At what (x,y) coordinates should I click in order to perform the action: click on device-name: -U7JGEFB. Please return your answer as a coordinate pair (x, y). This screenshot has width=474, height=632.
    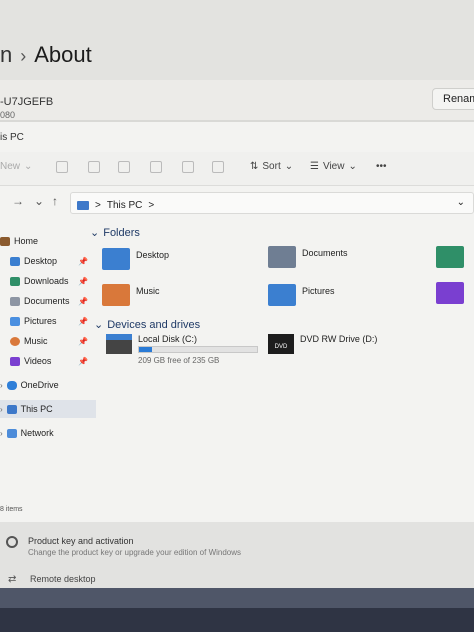
    Looking at the image, I should click on (27, 102).